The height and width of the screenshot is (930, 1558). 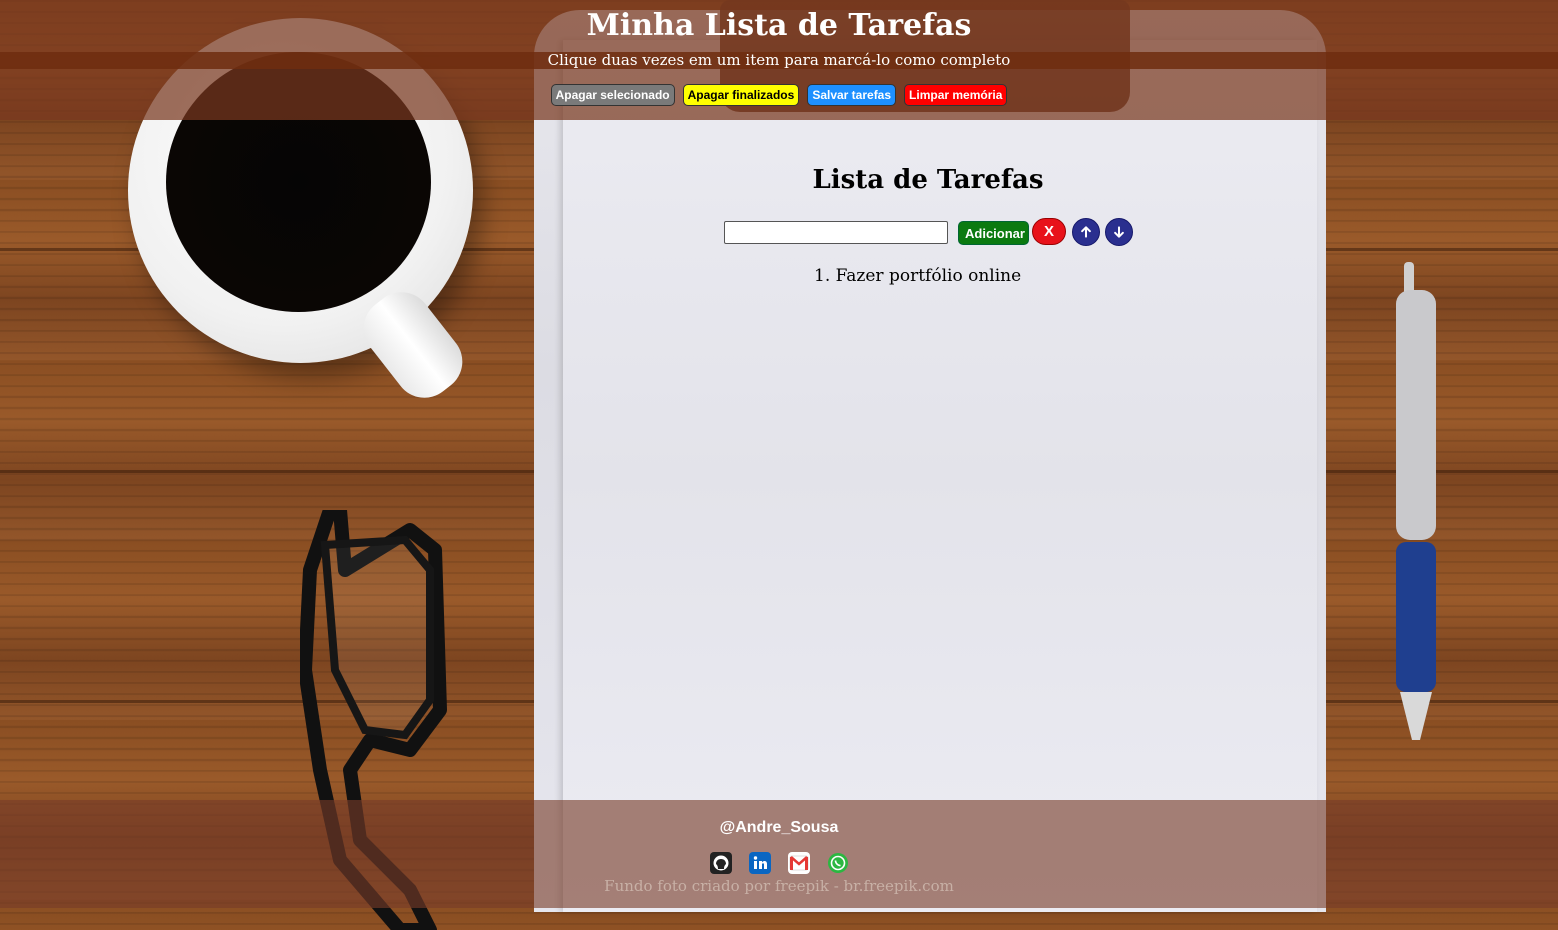 I want to click on task-text: Fazer portfólio online, so click(x=928, y=276).